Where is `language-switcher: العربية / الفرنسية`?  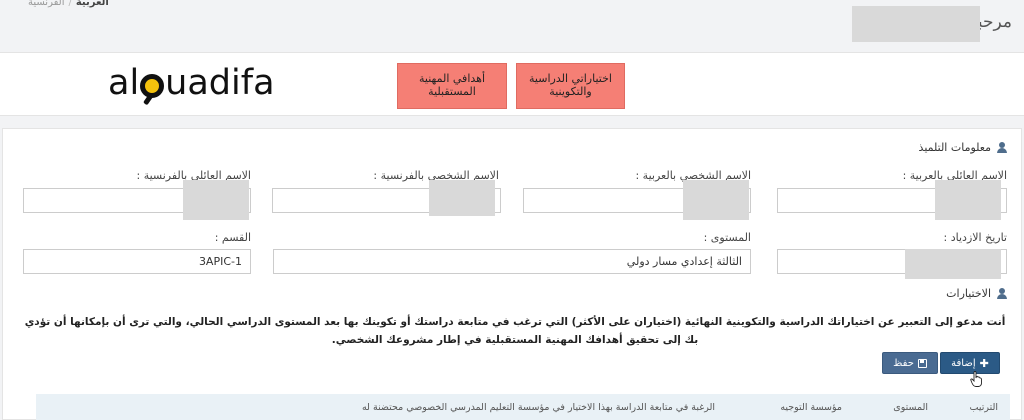 language-switcher: العربية / الفرنسية is located at coordinates (68, 4).